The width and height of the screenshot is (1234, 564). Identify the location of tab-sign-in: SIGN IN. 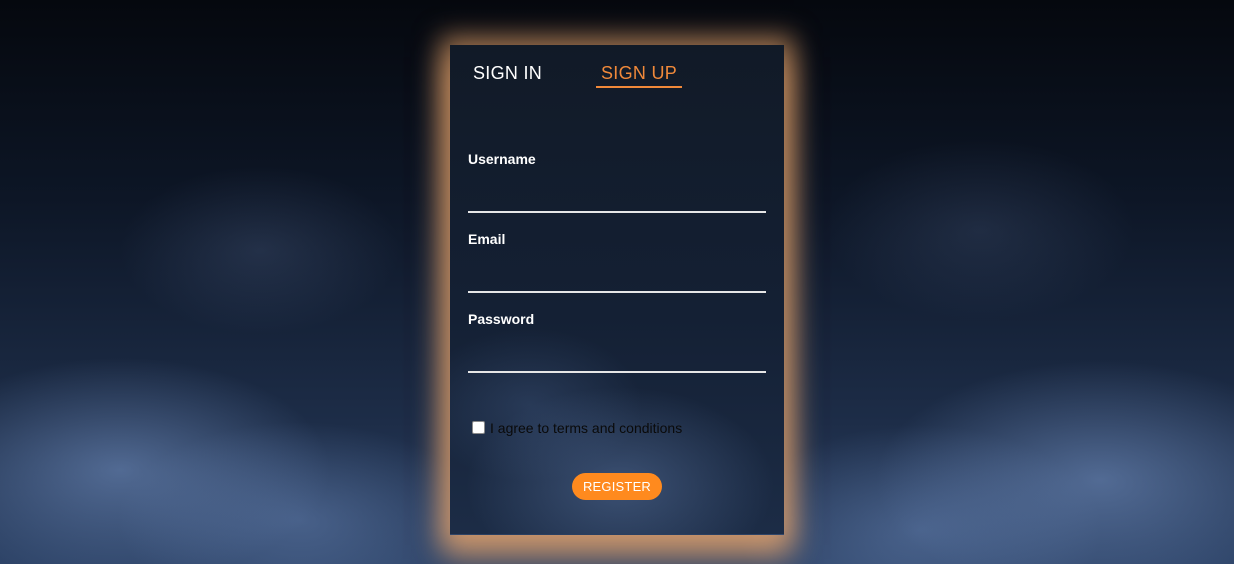
(507, 74).